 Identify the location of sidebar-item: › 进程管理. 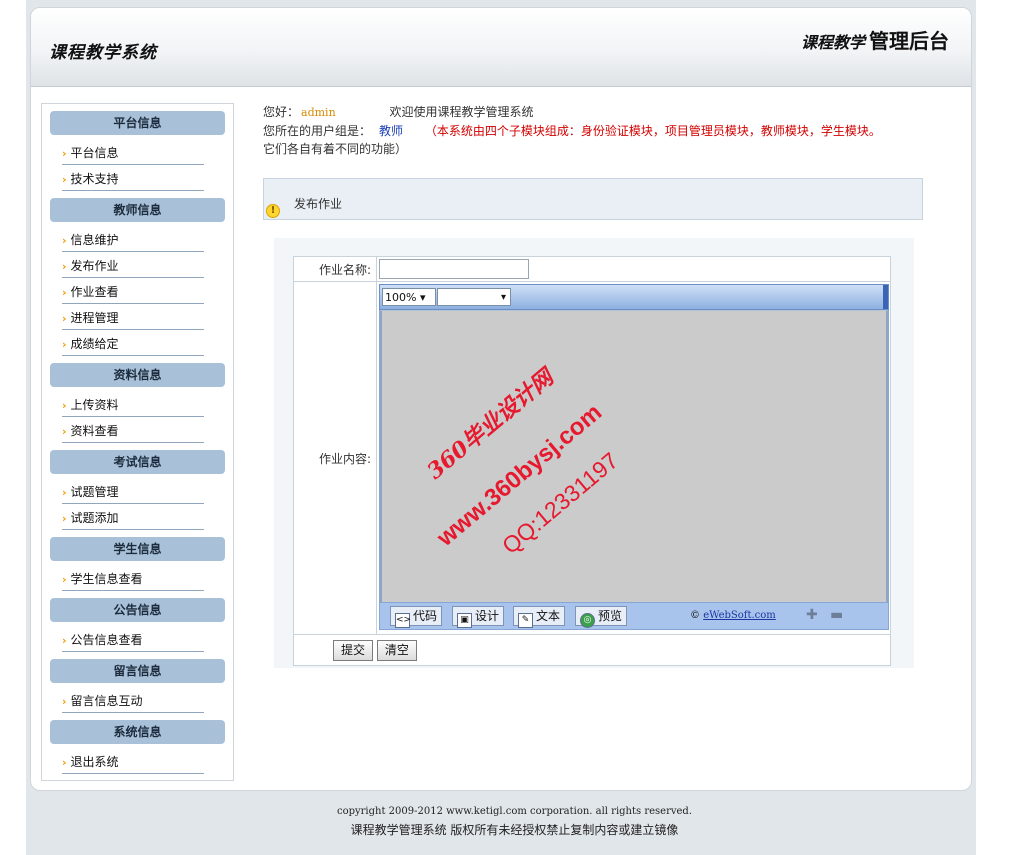
(133, 317).